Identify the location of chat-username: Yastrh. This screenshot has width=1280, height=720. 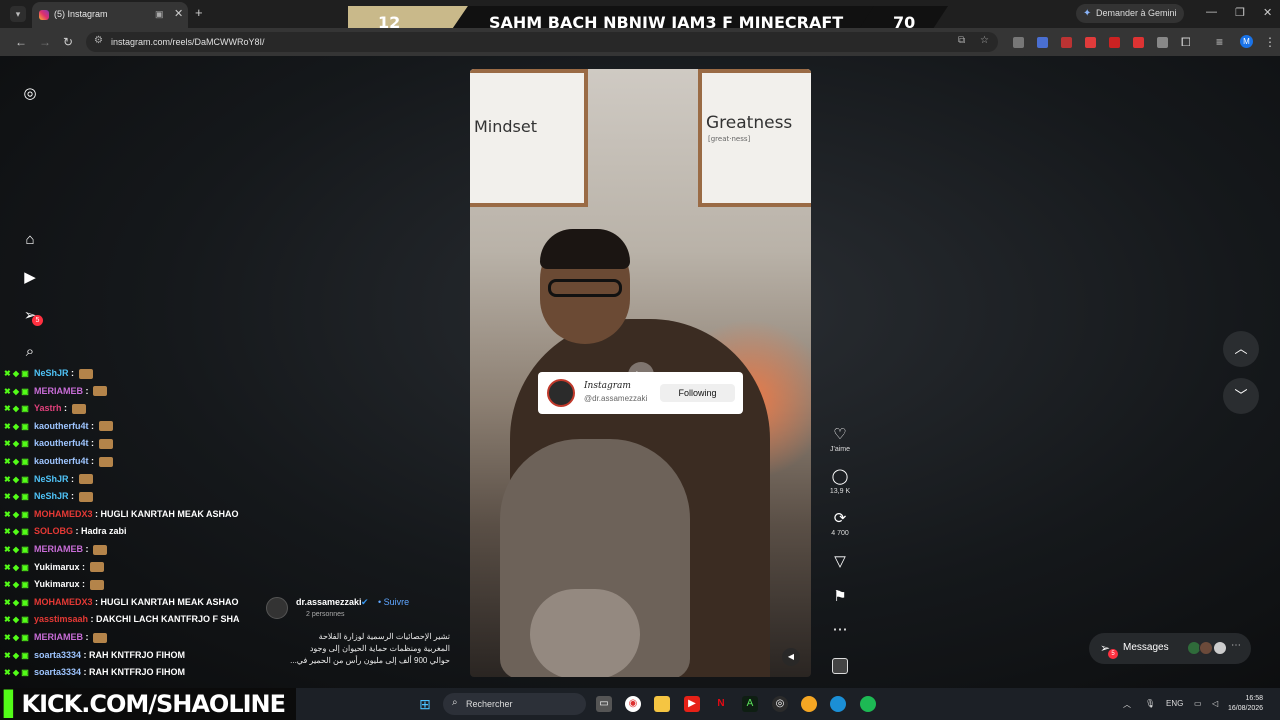
(48, 408).